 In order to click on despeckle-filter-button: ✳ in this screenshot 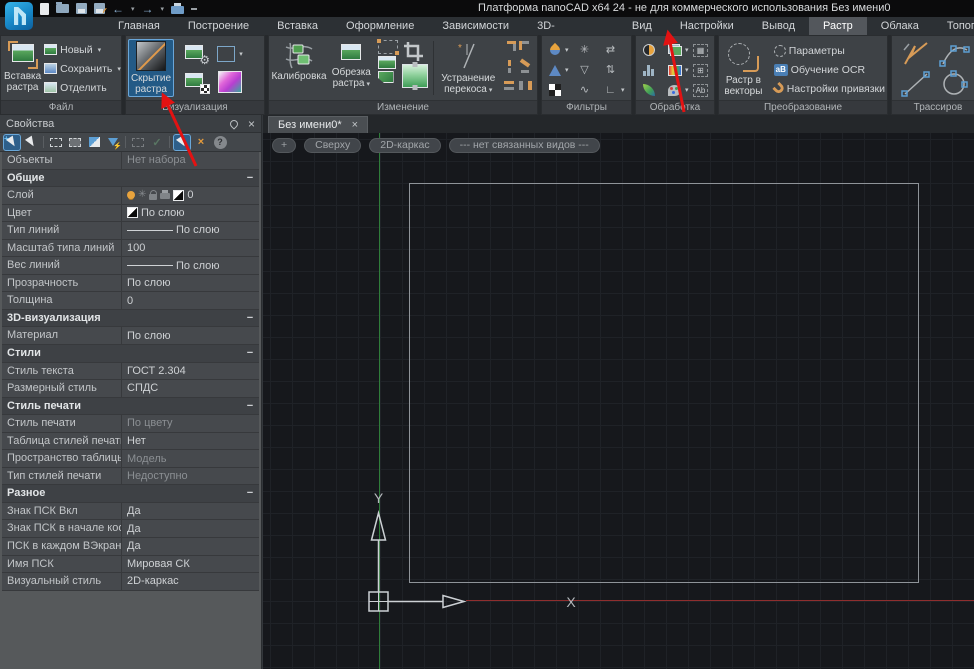, I will do `click(590, 50)`.